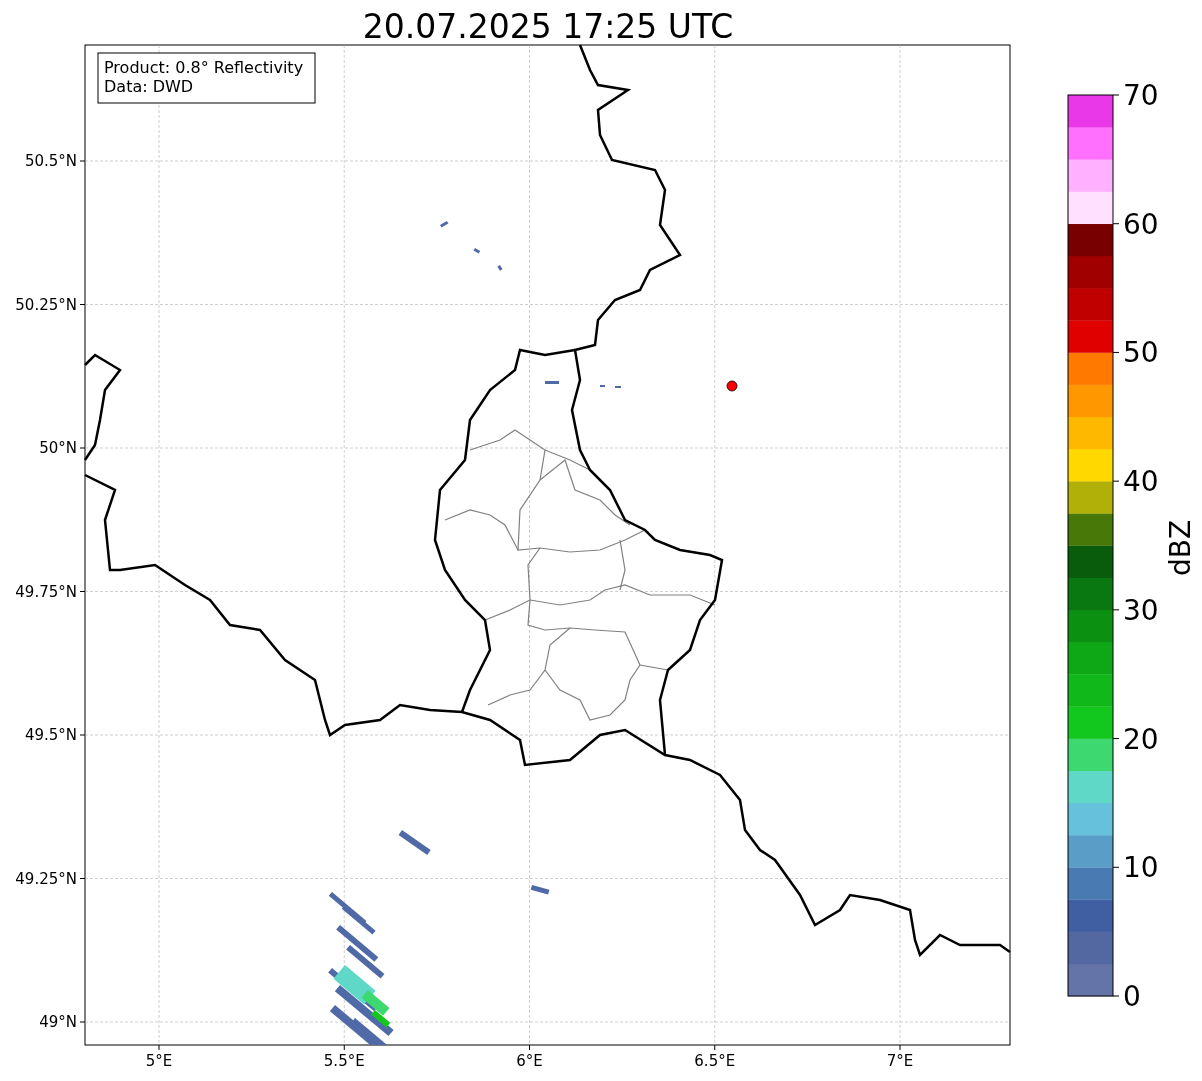 The width and height of the screenshot is (1202, 1081). I want to click on colorbar-tick-label: 70, so click(1141, 95).